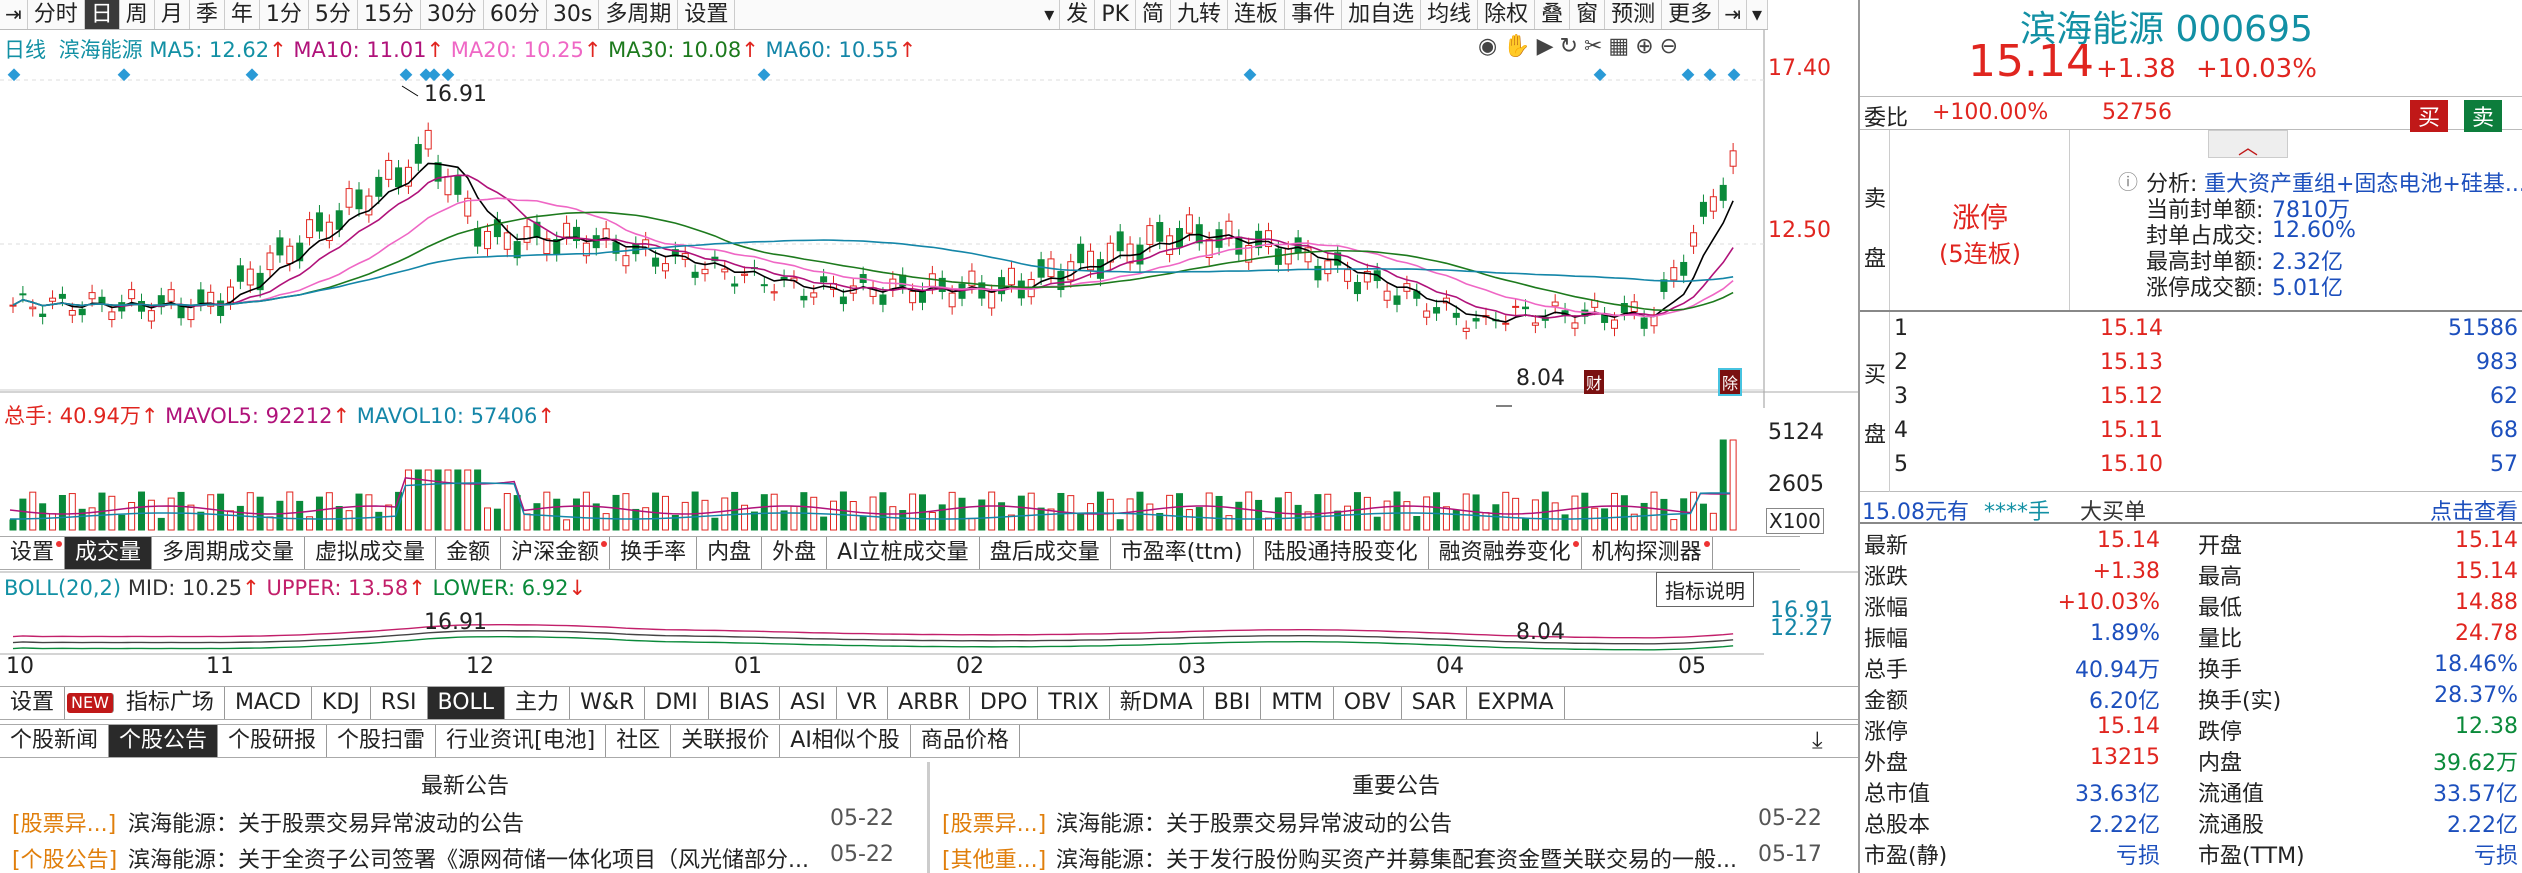  What do you see at coordinates (466, 703) in the screenshot?
I see `indicator-button: BOLL` at bounding box center [466, 703].